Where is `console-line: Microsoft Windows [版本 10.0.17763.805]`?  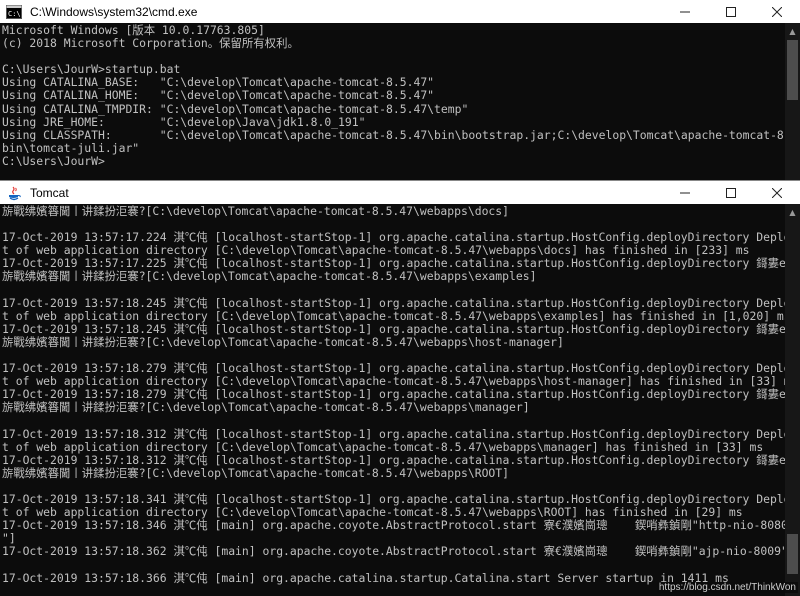 console-line: Microsoft Windows [版本 10.0.17763.805] is located at coordinates (133, 30).